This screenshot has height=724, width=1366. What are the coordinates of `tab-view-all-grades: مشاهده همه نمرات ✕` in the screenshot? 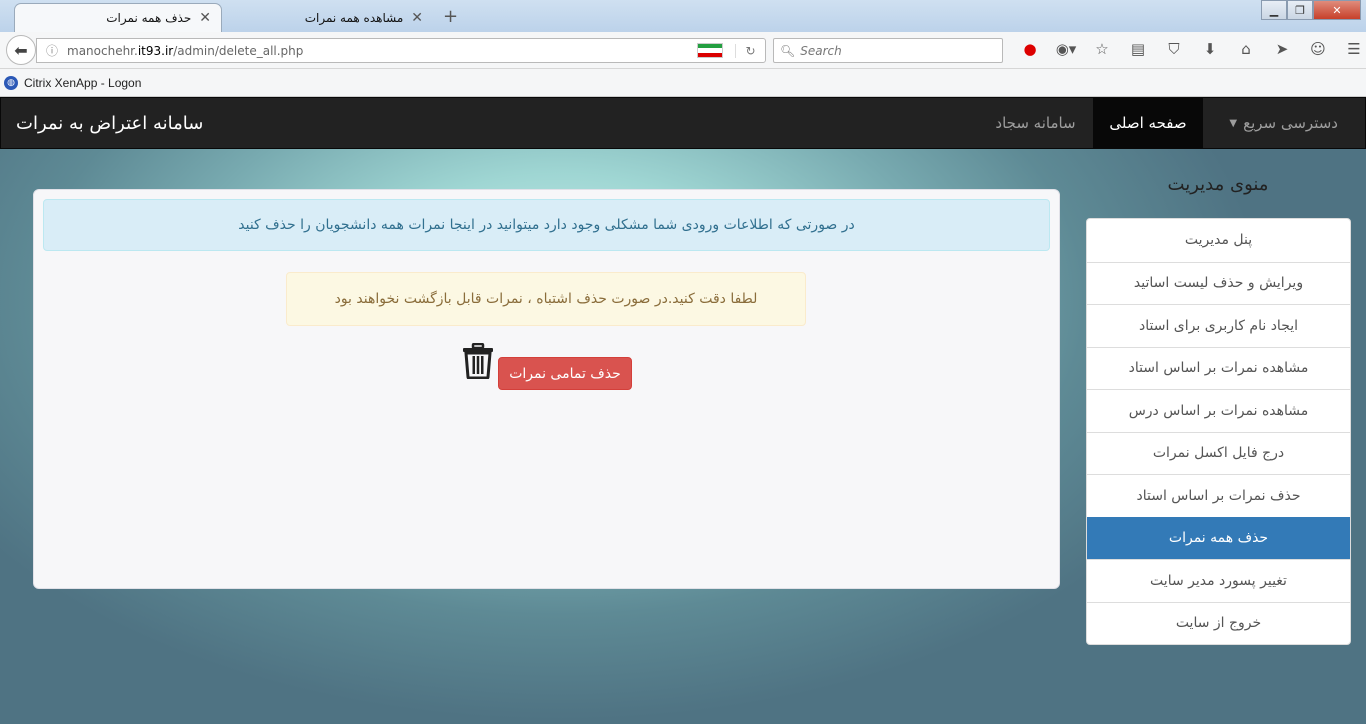 It's located at (329, 17).